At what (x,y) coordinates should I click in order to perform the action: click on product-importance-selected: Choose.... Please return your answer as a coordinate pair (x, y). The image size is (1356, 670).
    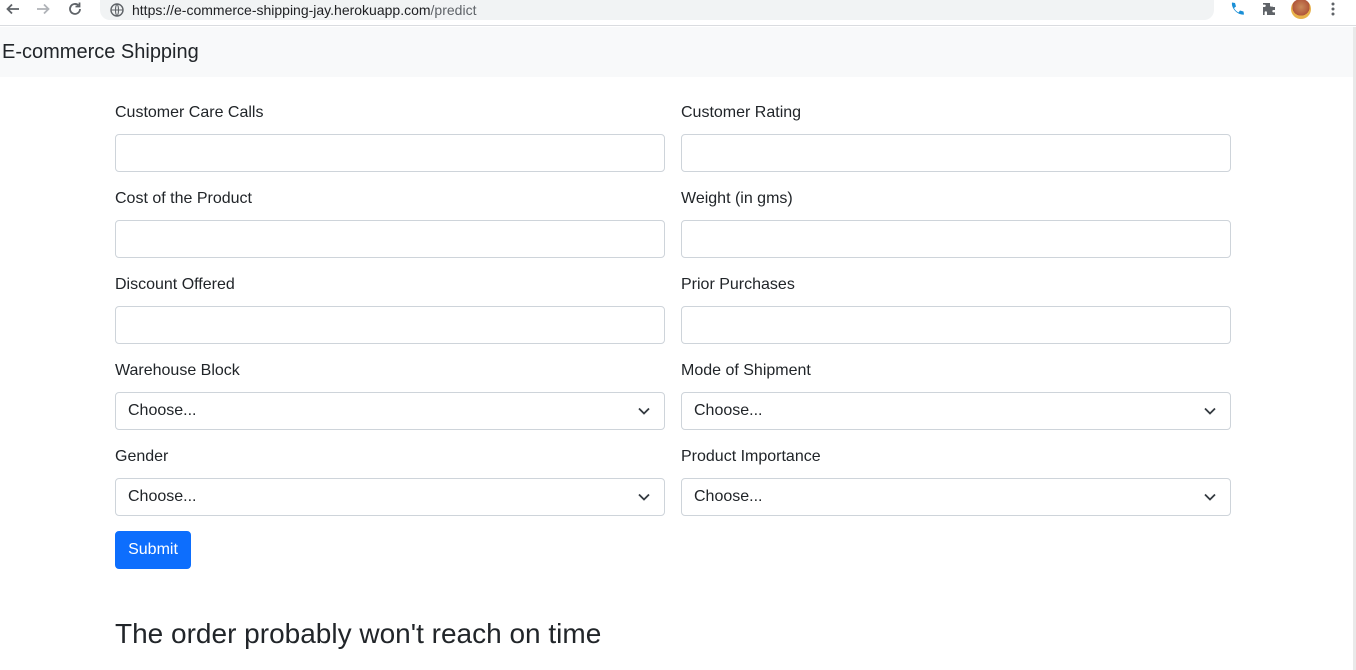
    Looking at the image, I should click on (728, 496).